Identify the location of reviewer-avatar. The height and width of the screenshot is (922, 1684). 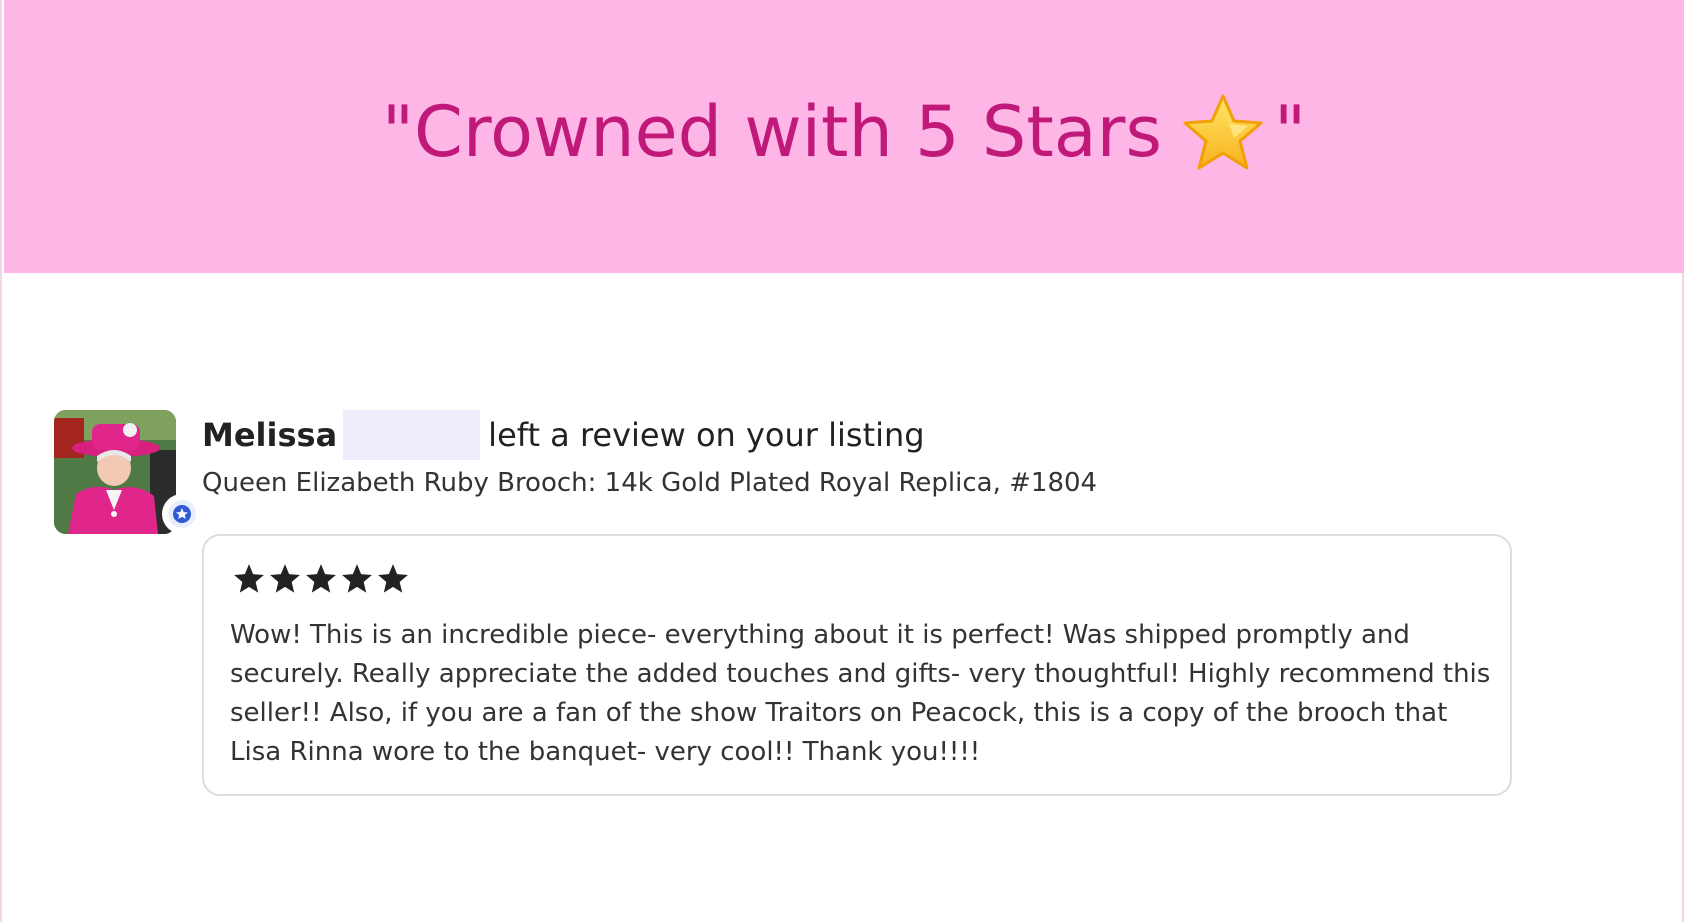
(115, 472).